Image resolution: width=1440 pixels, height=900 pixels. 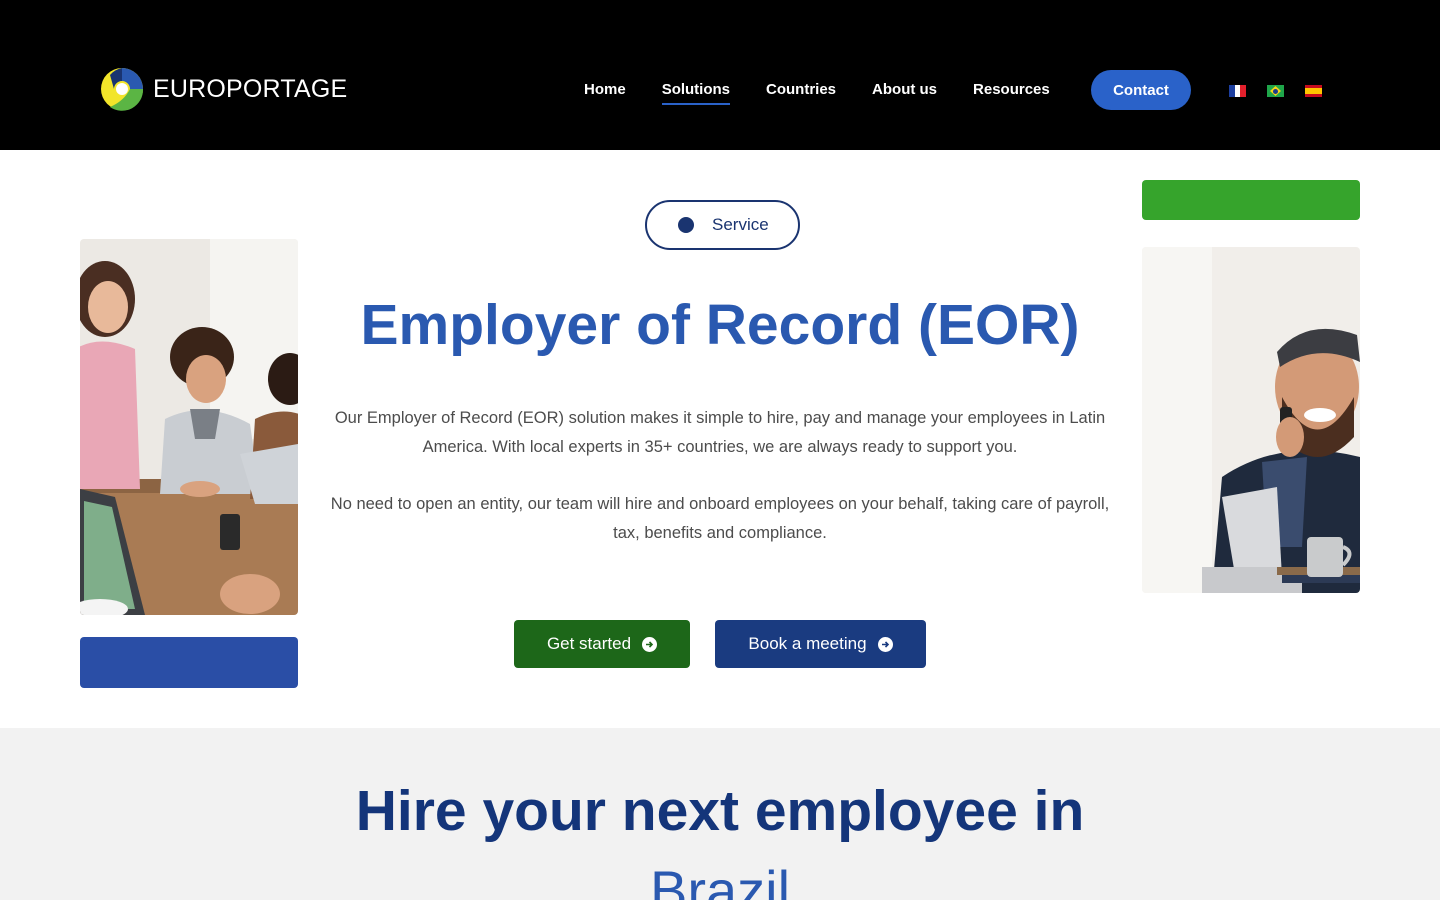 I want to click on book-a-meeting-button: Book a meeting, so click(x=820, y=644).